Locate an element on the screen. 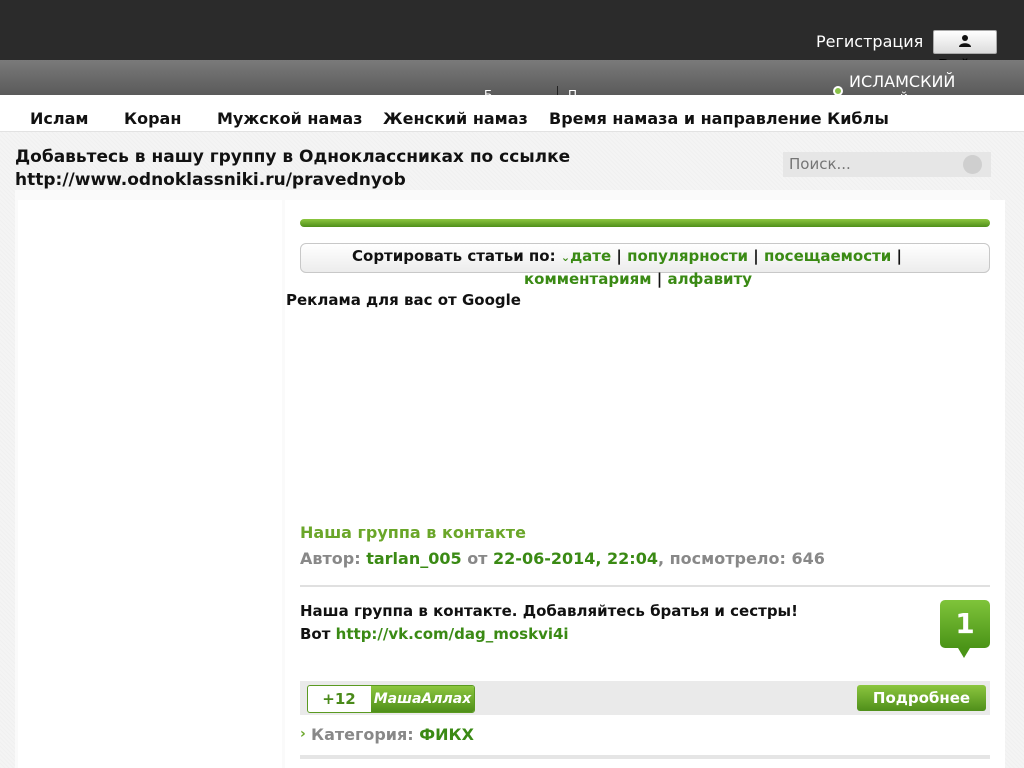 The width and height of the screenshot is (1024, 768). nav-item-prayer-time: Время намаза и направление Киблы is located at coordinates (719, 118).